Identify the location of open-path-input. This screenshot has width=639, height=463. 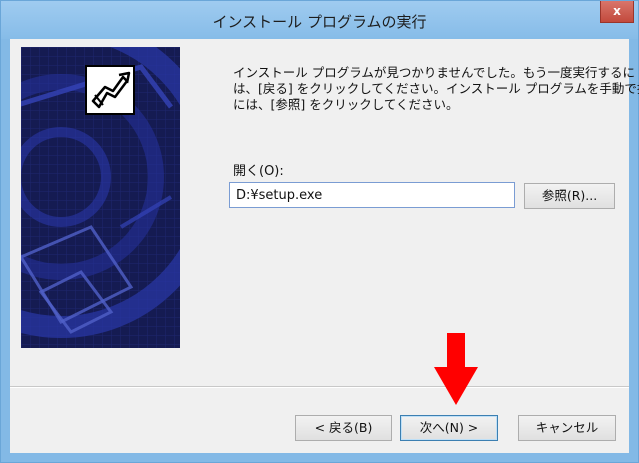
(372, 195).